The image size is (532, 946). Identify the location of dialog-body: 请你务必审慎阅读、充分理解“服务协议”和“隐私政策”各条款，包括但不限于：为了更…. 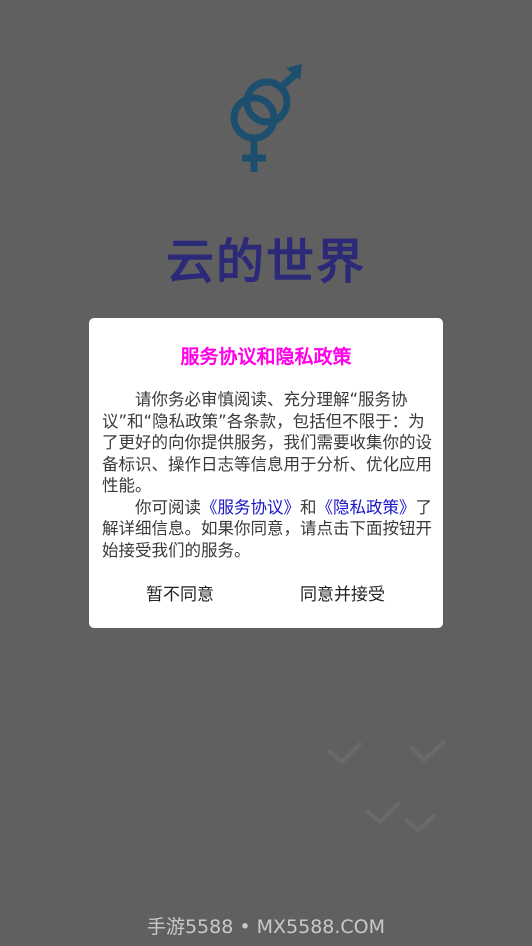
(267, 475).